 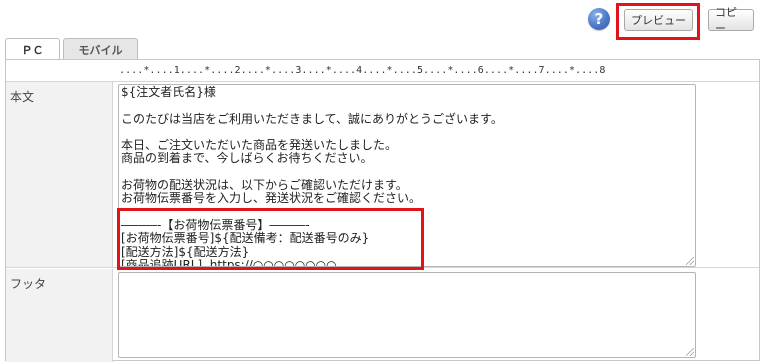 I want to click on copy-button: コピー, so click(x=731, y=20).